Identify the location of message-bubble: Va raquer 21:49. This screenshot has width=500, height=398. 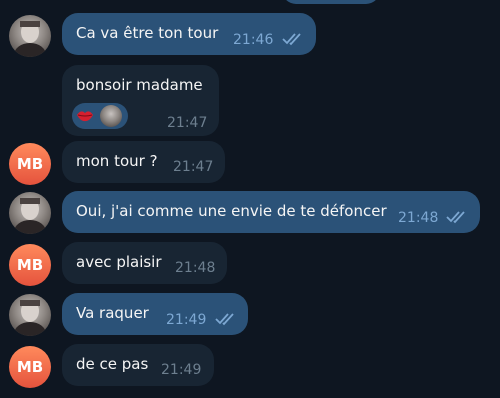
(155, 314).